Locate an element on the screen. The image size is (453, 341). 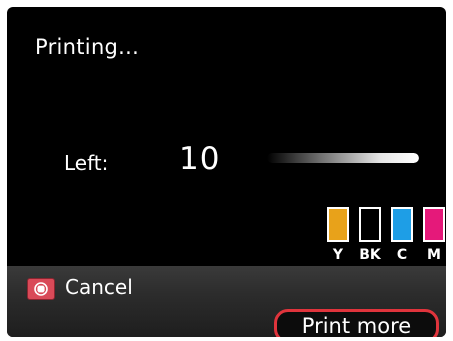
pages-left-label: Left: is located at coordinates (86, 163).